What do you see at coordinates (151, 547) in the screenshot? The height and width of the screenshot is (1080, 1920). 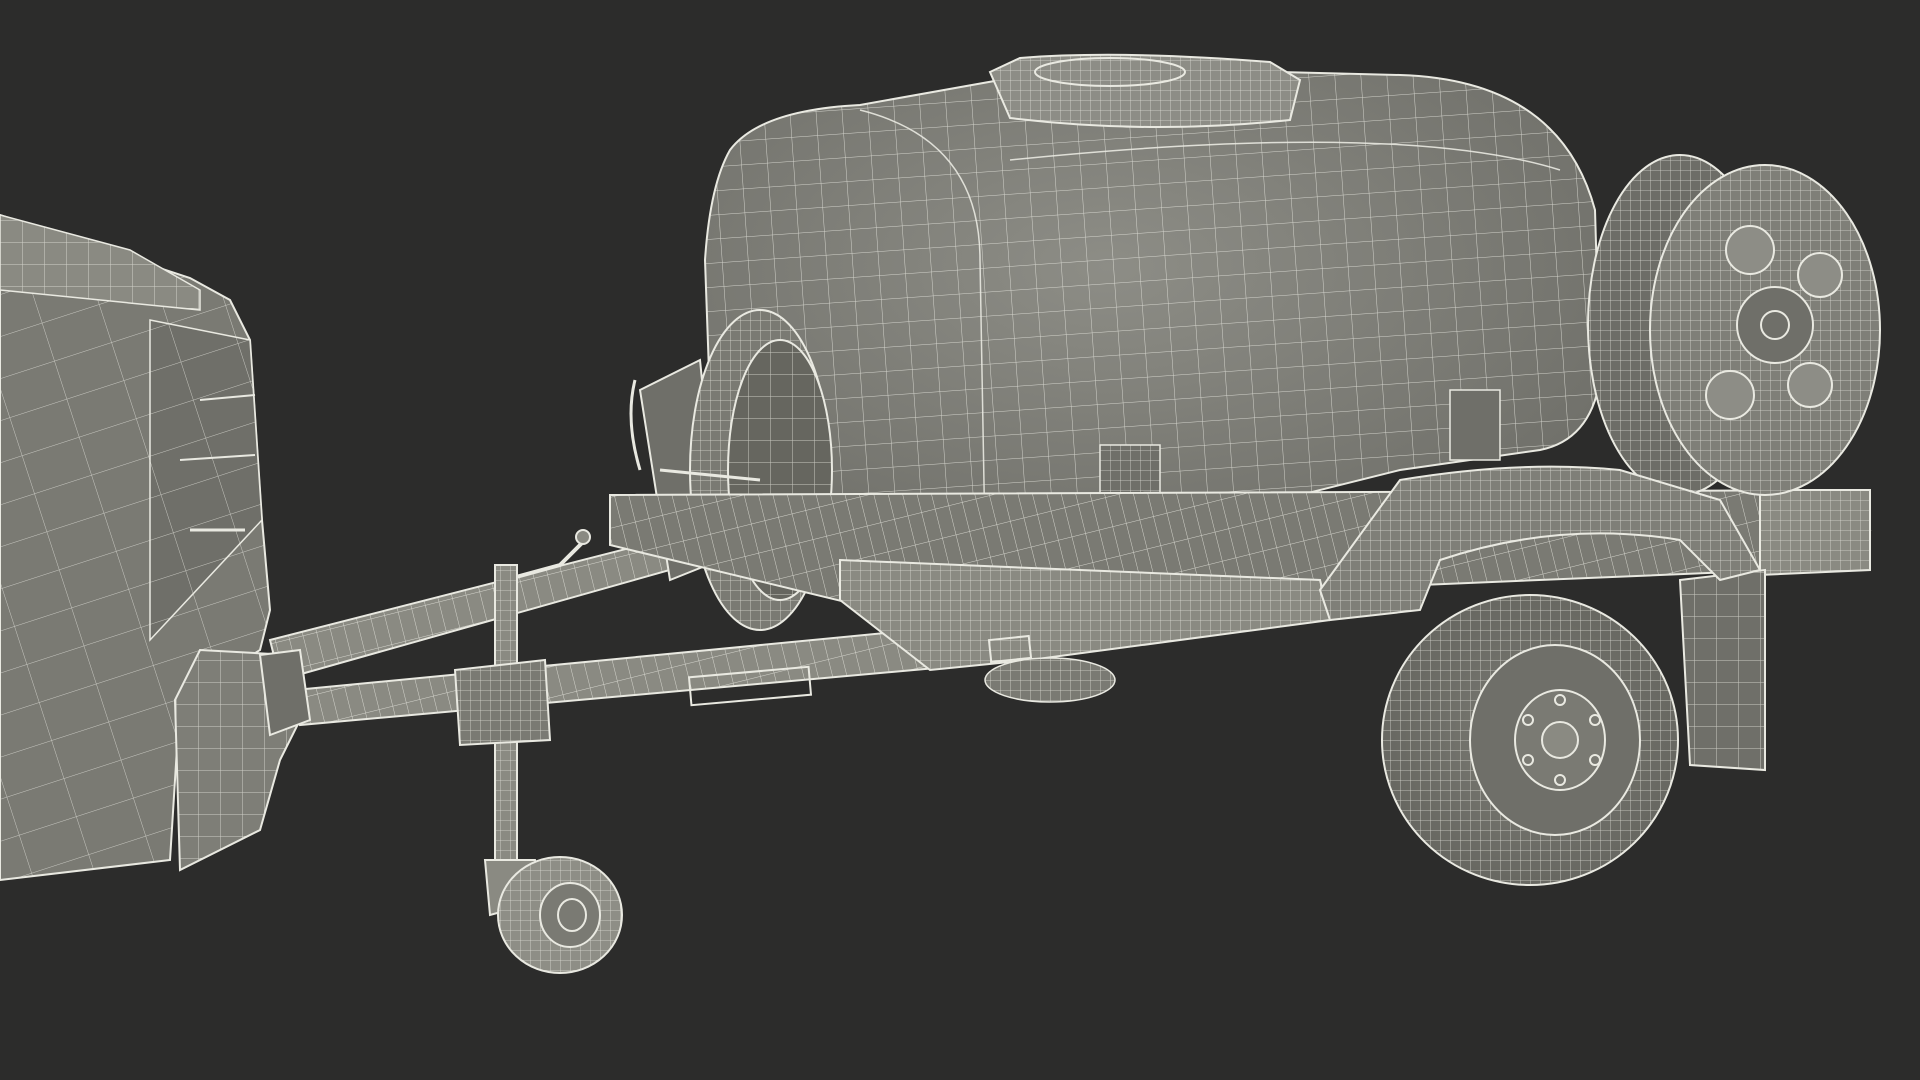 I see `tow-vehicle-rear` at bounding box center [151, 547].